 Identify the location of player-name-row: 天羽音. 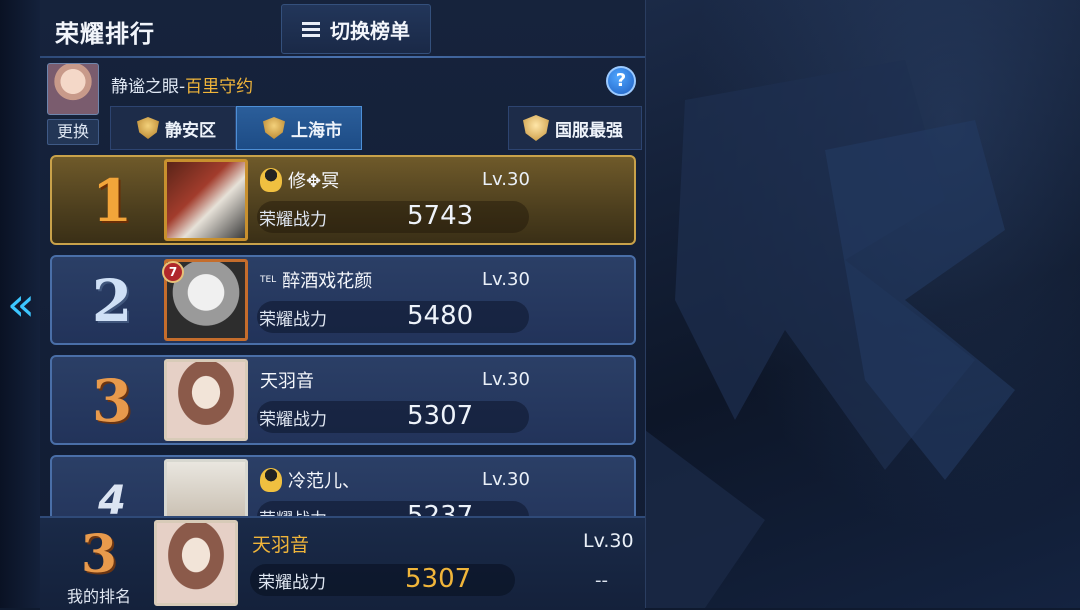
(287, 380).